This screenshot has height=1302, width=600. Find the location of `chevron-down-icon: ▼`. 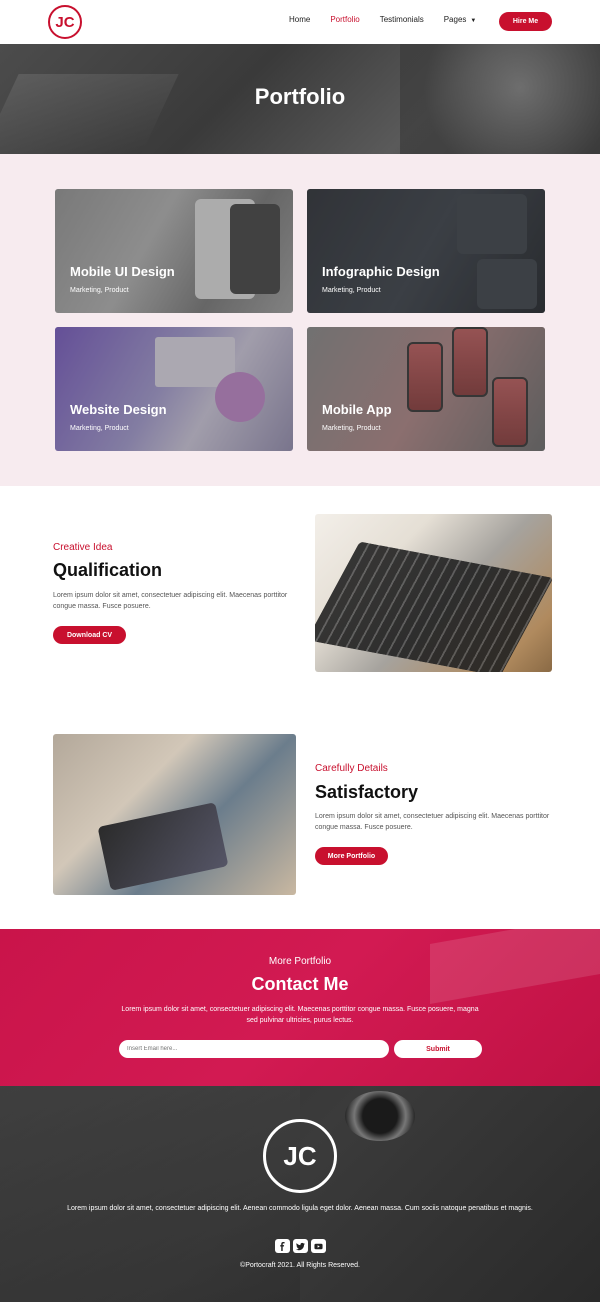

chevron-down-icon: ▼ is located at coordinates (473, 21).